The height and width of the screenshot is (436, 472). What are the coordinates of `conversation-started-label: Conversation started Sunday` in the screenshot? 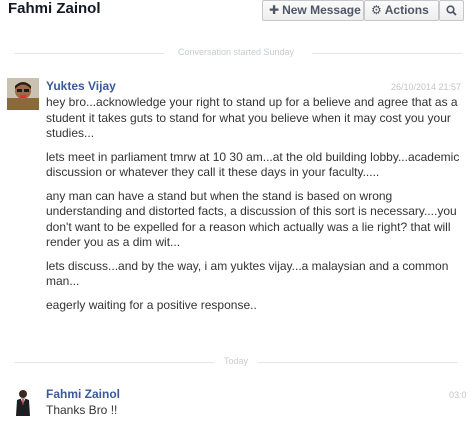 It's located at (236, 52).